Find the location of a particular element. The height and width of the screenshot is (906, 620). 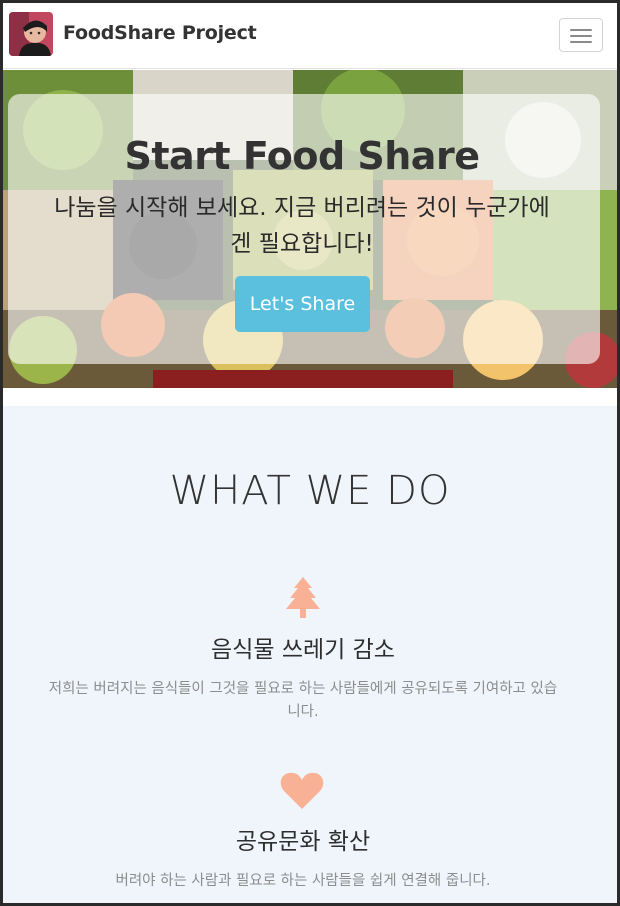

hero-subtitle-line: 나눔을 시작해 보세요. 지금 버리려는 것이 누군가에 is located at coordinates (302, 208).